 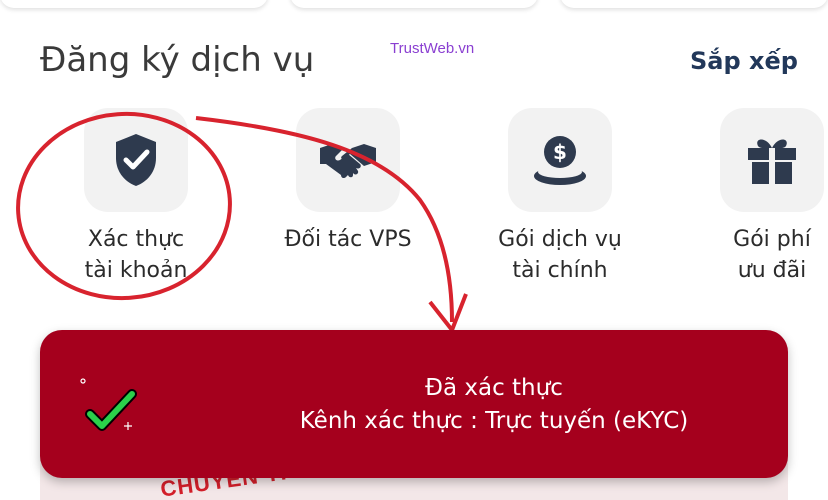 I want to click on service-label: Gói phí ưu đãi, so click(x=772, y=255).